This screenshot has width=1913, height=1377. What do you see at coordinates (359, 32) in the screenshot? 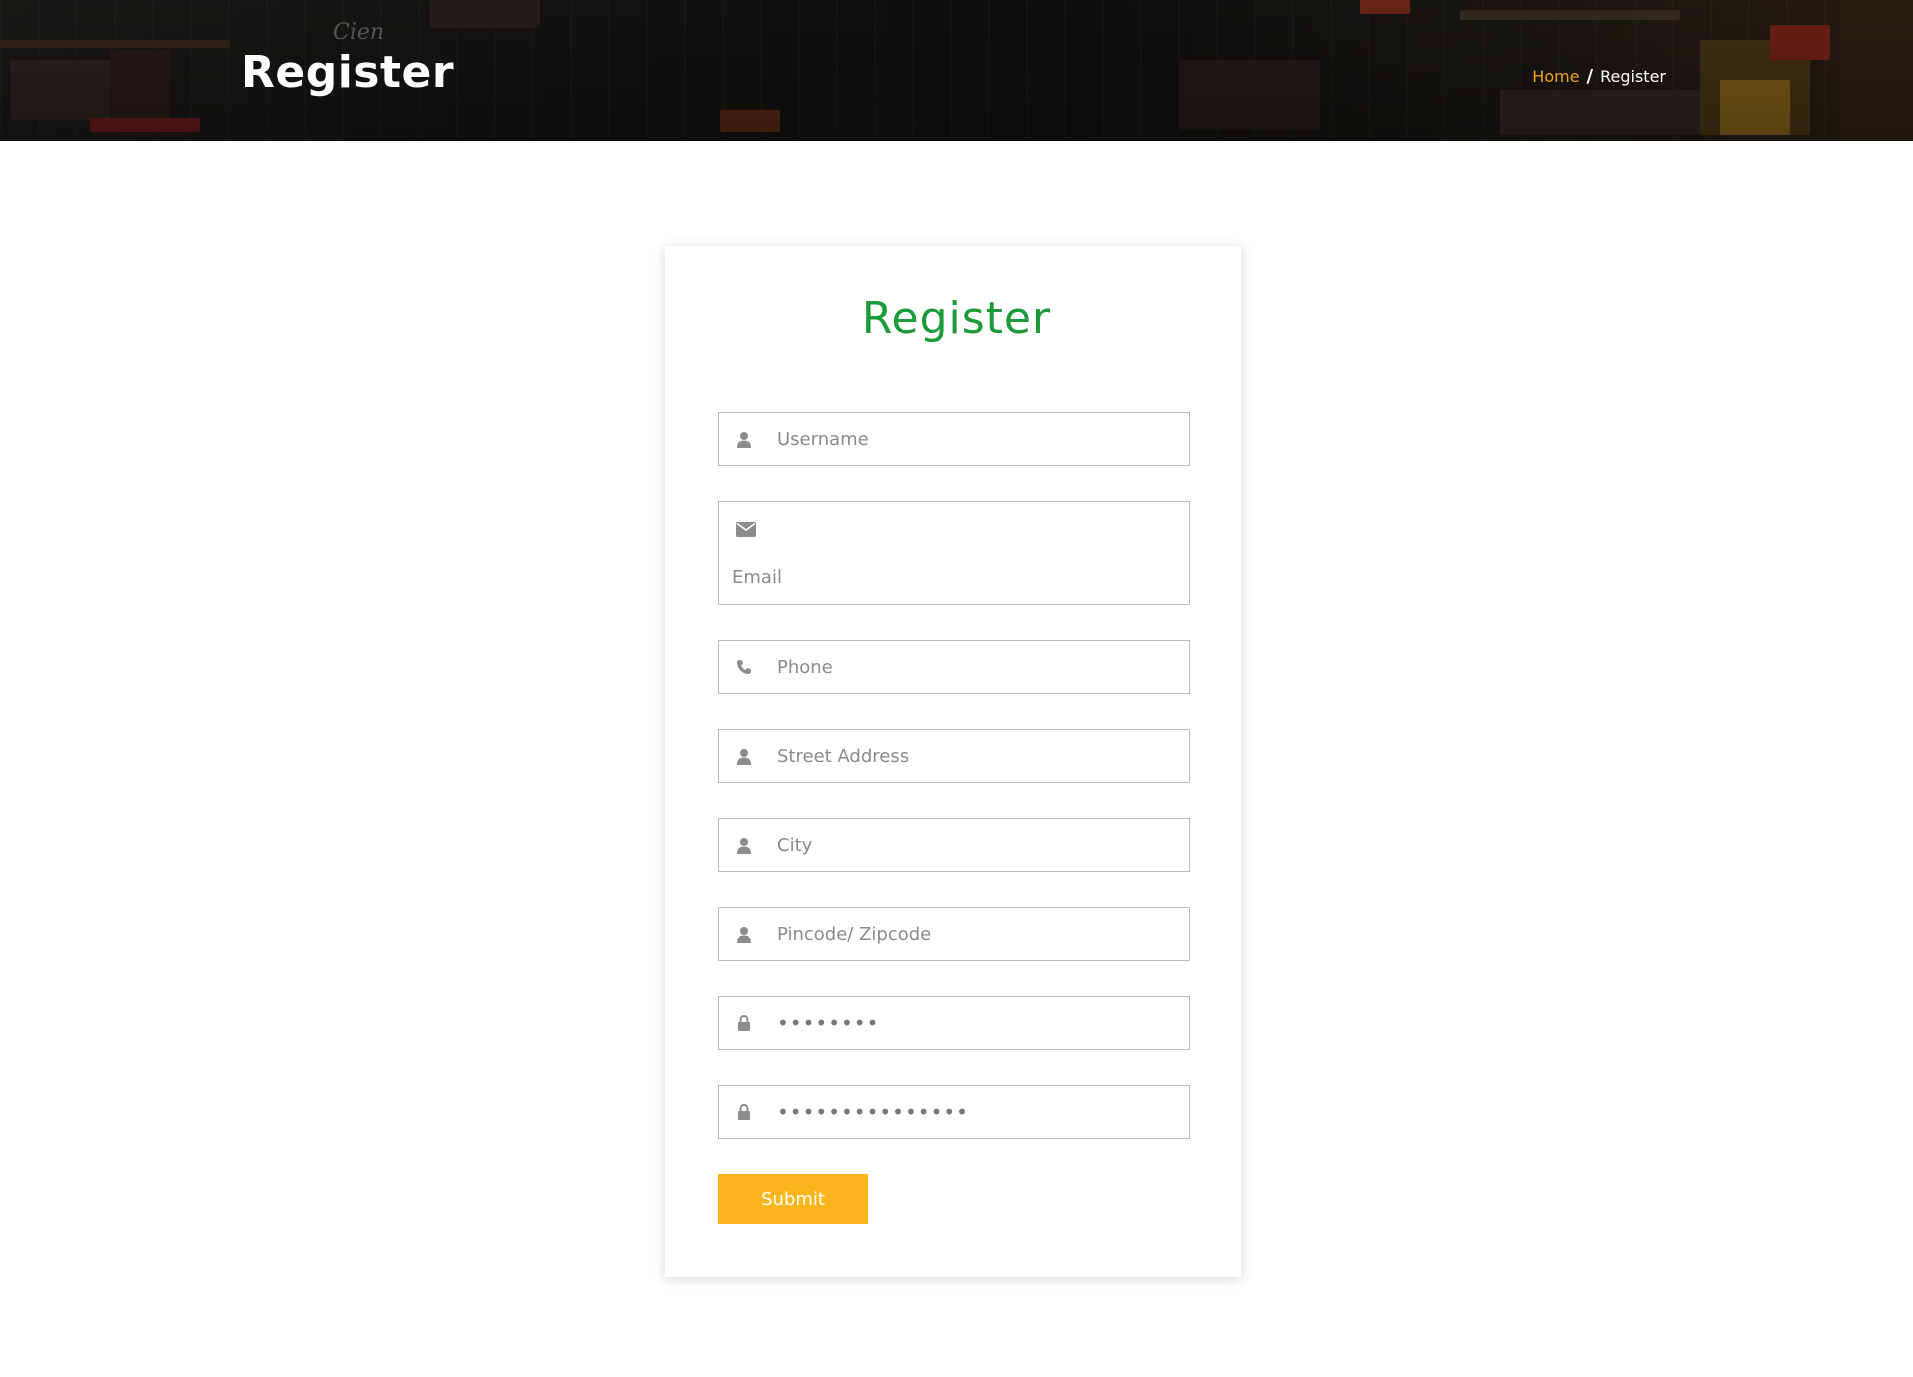
I see `store-logo: Cien` at bounding box center [359, 32].